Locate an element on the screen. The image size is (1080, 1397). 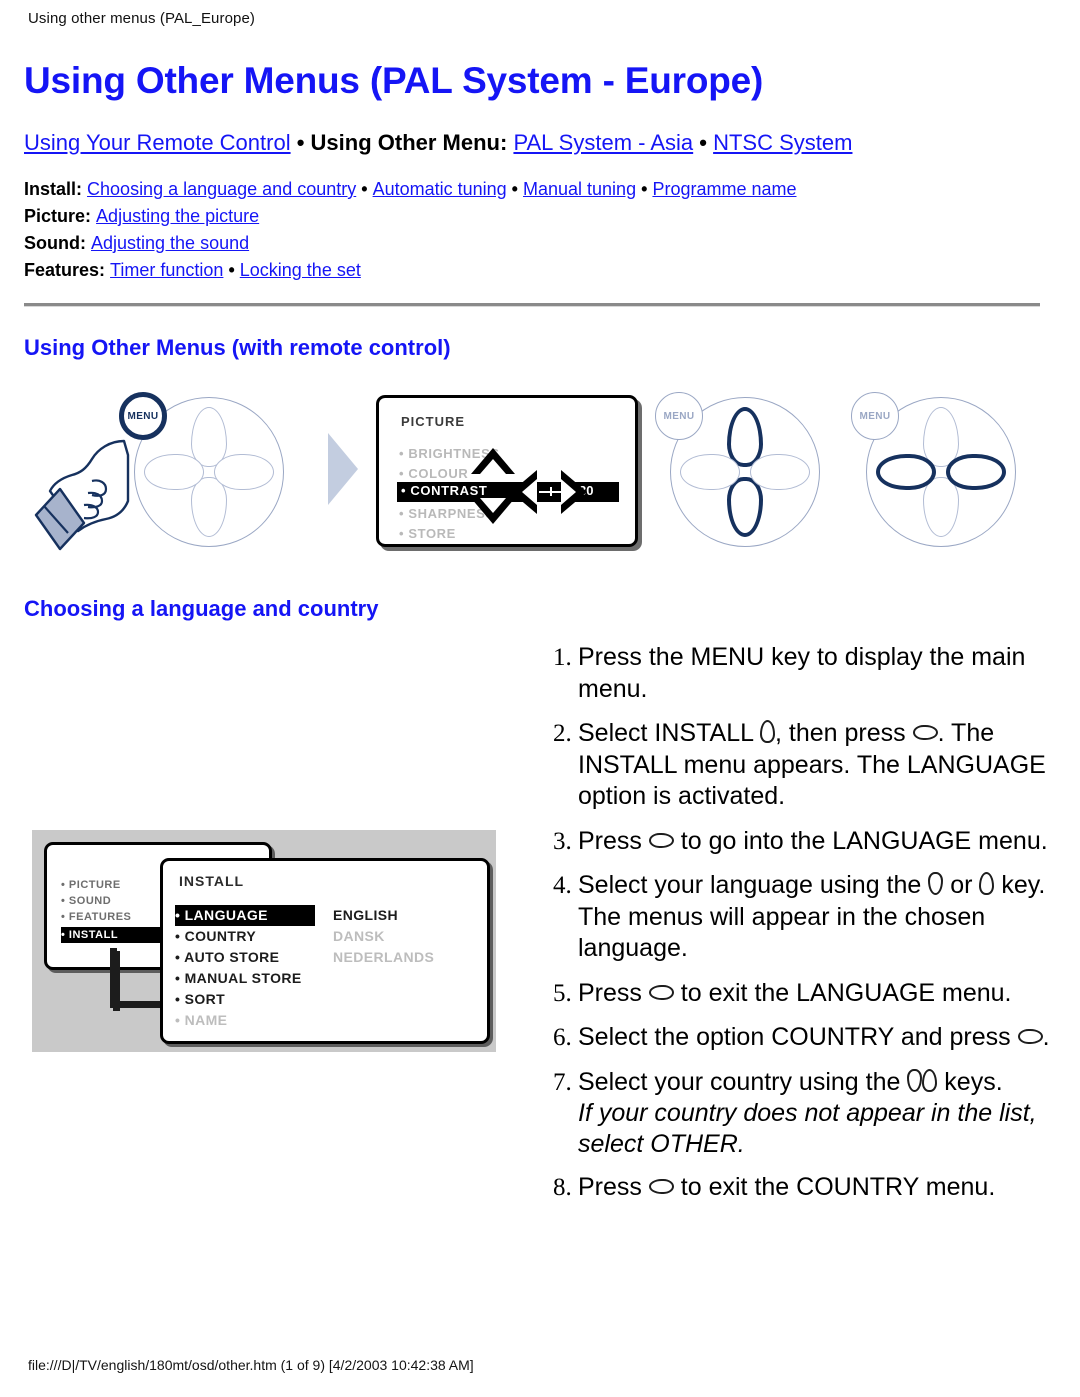
key-down-glyph-icon is located at coordinates (936, 884).